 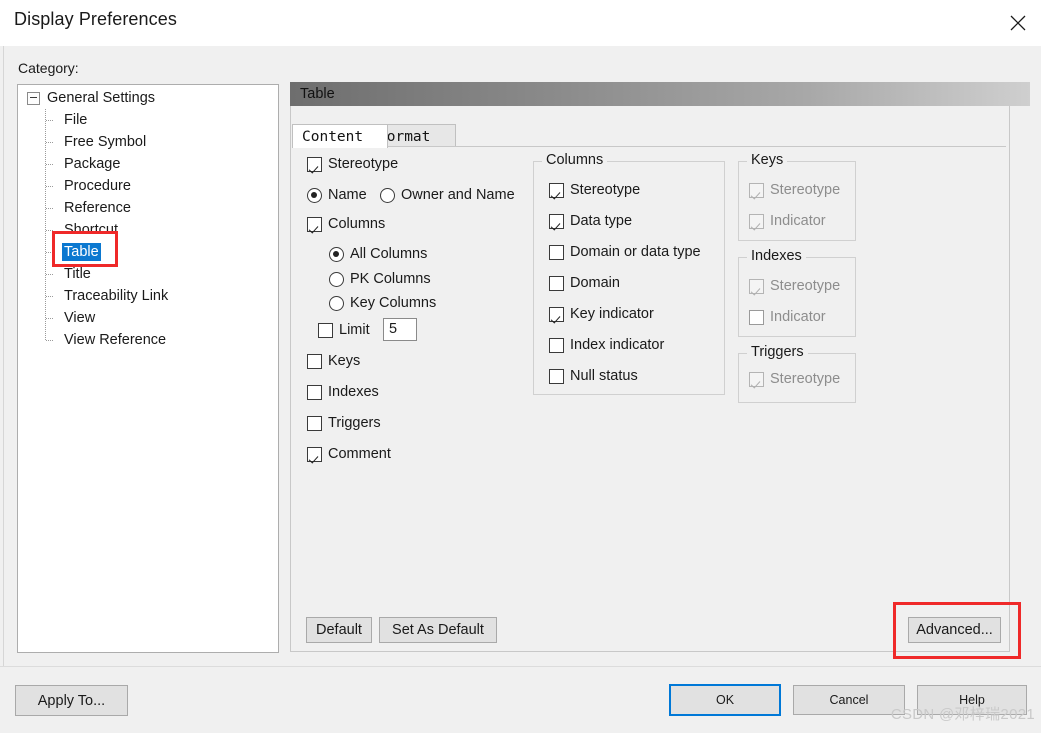 I want to click on checkbox-triggers-stereotype: Stereotype, so click(x=795, y=379).